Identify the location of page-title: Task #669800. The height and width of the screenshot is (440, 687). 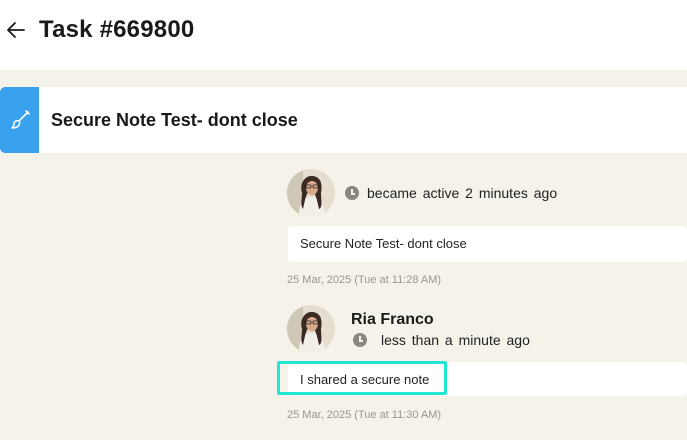
(117, 29).